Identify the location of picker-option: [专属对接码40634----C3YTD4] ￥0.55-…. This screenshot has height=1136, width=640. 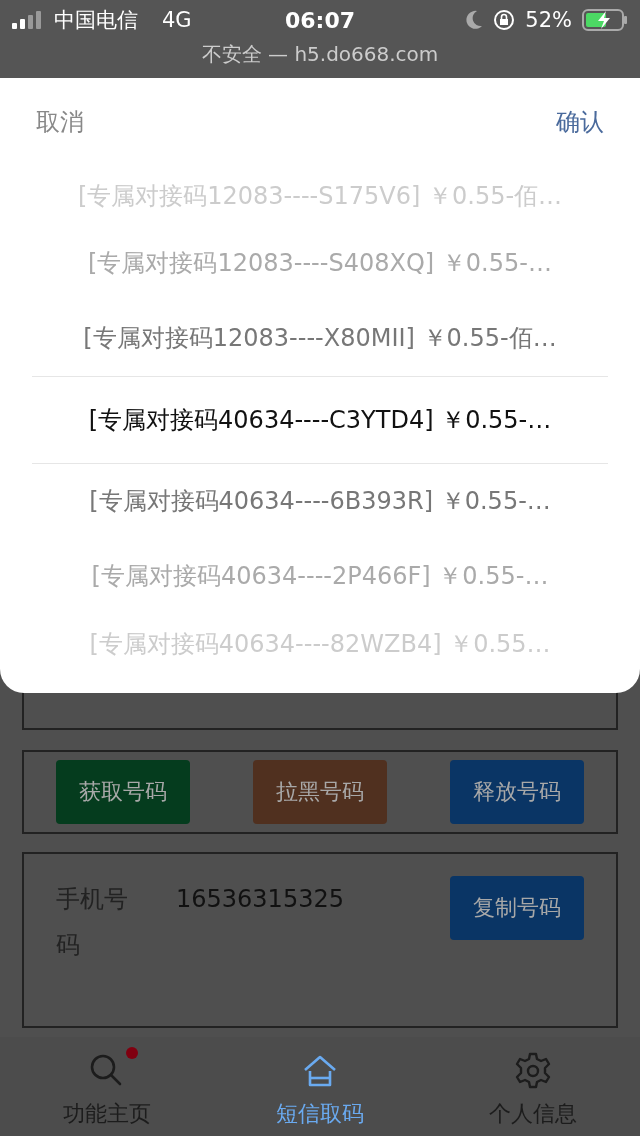
(320, 420).